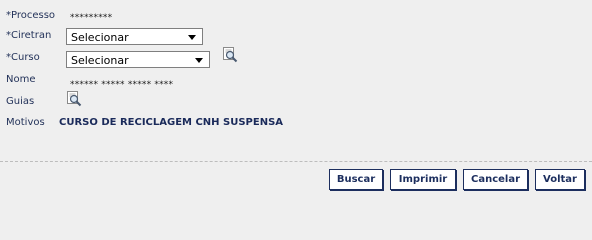  Describe the element at coordinates (31, 15) in the screenshot. I see `processo-label: *Processo` at that location.